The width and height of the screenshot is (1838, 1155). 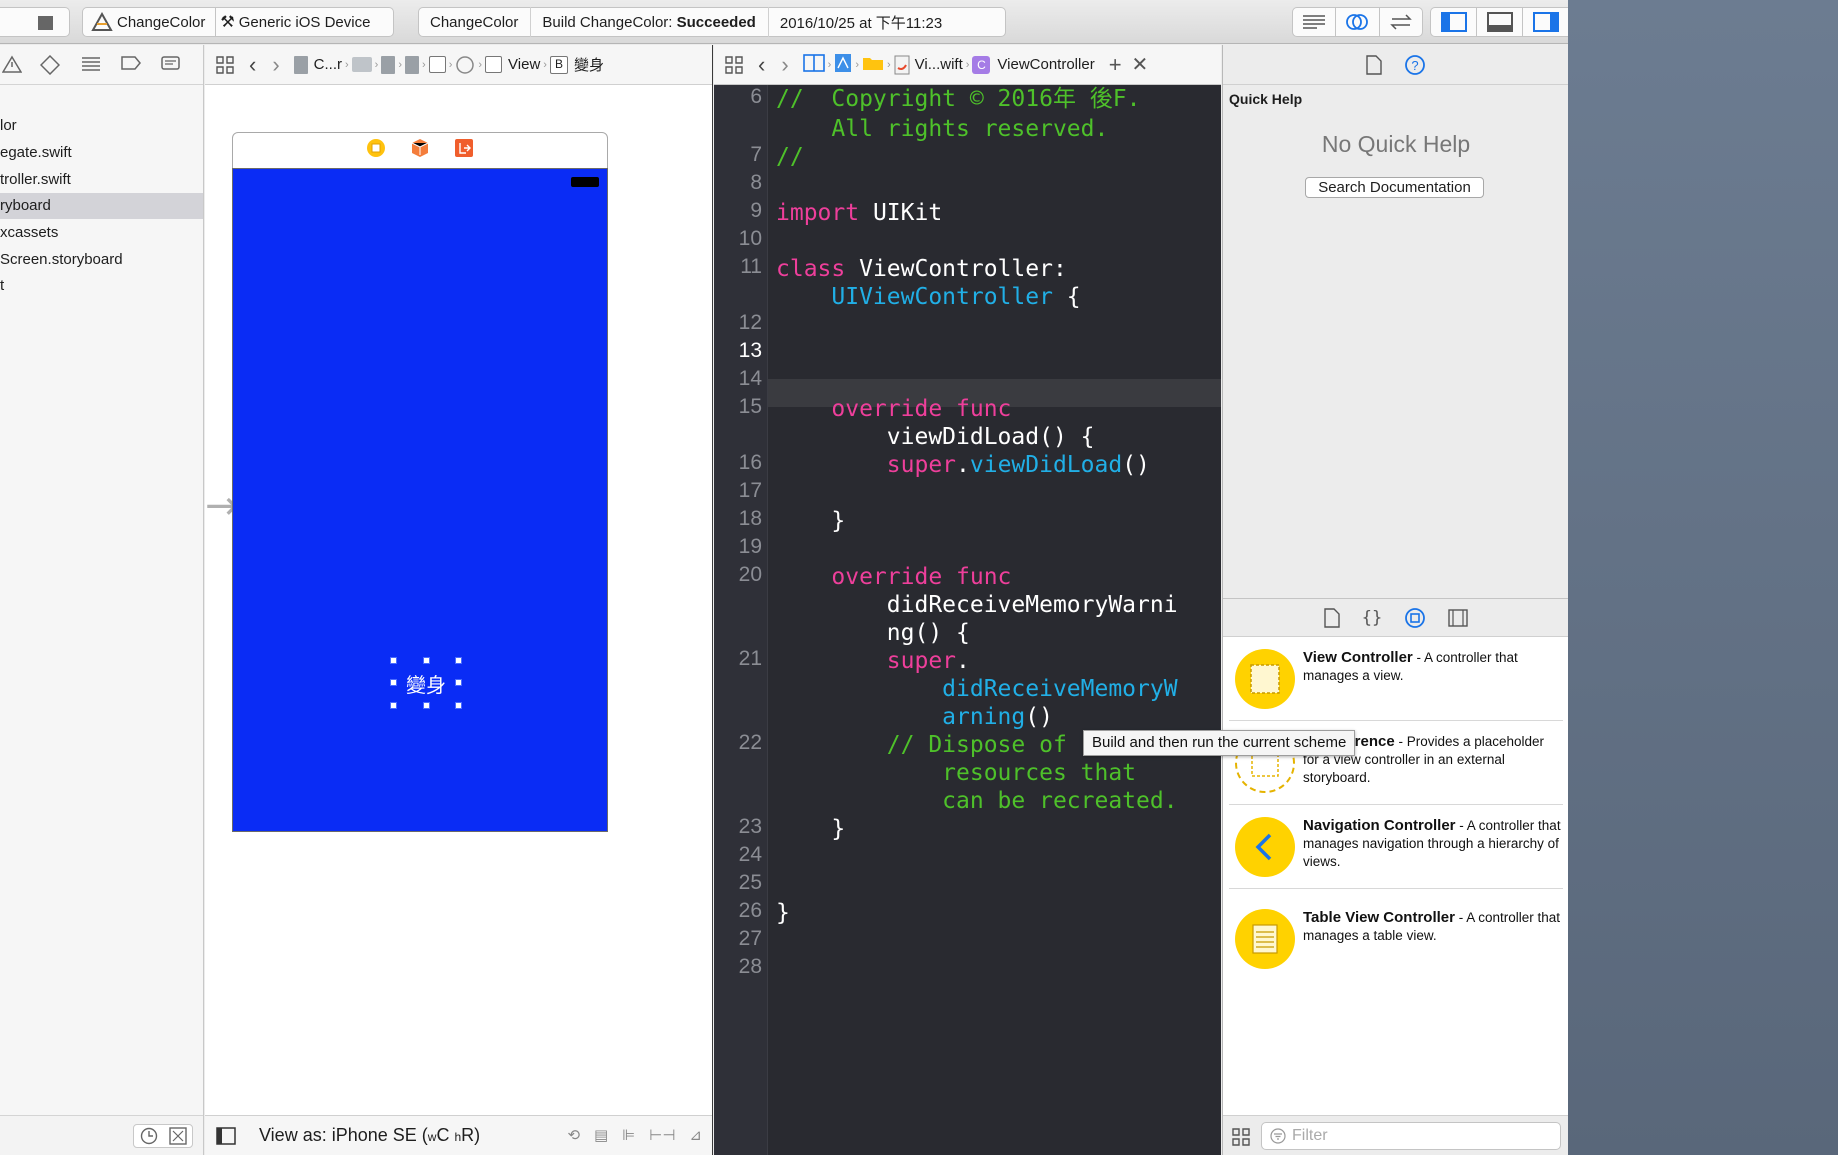 What do you see at coordinates (163, 1136) in the screenshot?
I see `navigator-filter-buttons` at bounding box center [163, 1136].